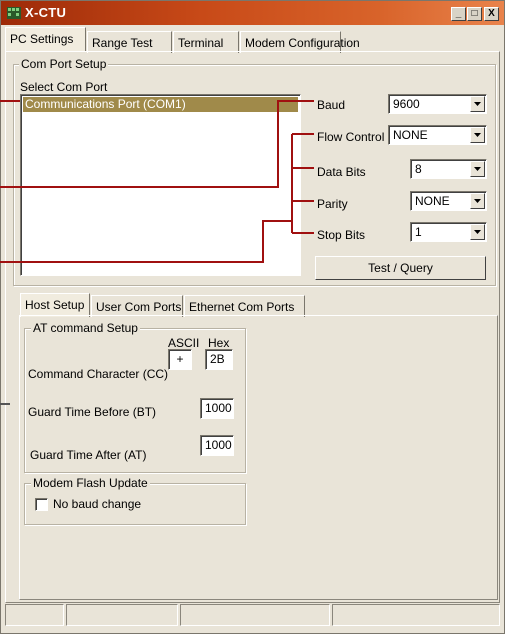 The image size is (506, 635). I want to click on parity-label: Parity, so click(332, 204).